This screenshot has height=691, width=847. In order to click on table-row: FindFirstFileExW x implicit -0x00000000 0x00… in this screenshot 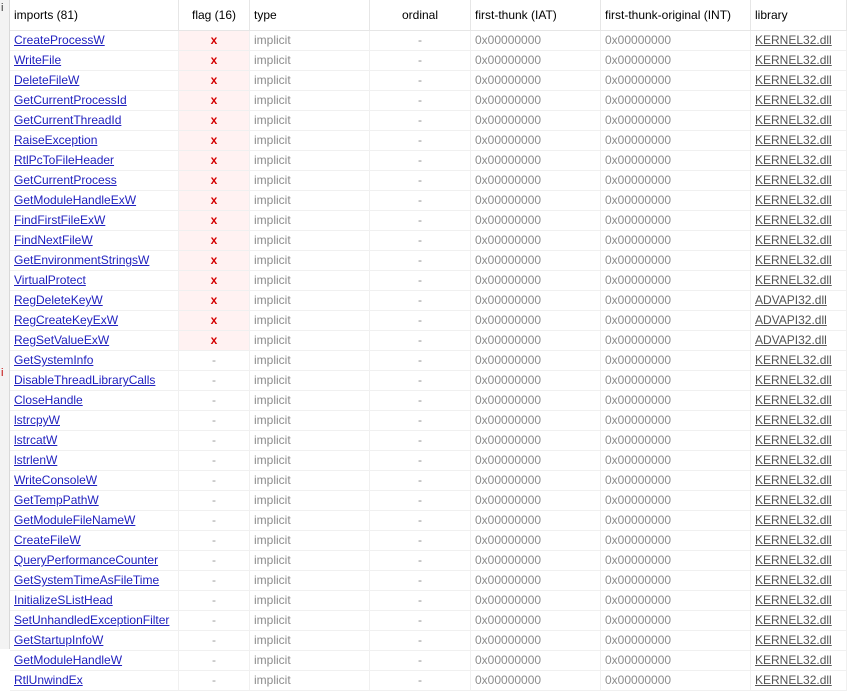, I will do `click(428, 221)`.